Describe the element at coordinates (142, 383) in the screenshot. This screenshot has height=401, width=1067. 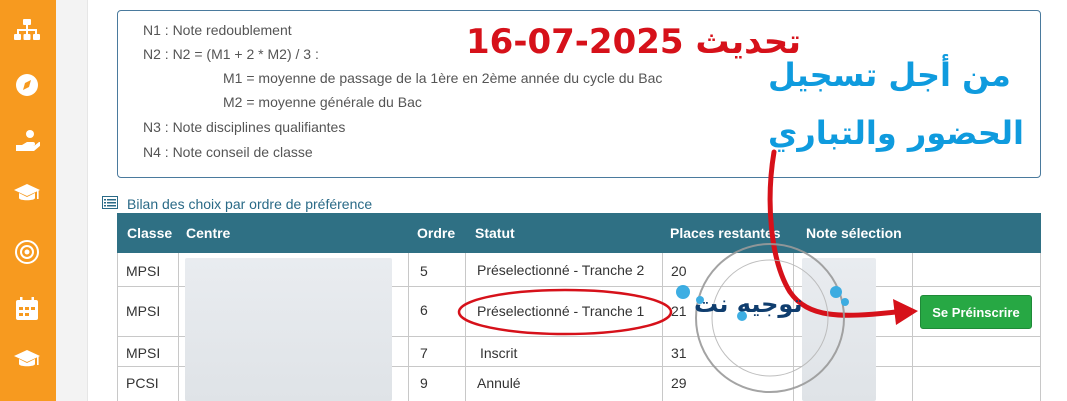
I see `cell-classe: PCSI` at that location.